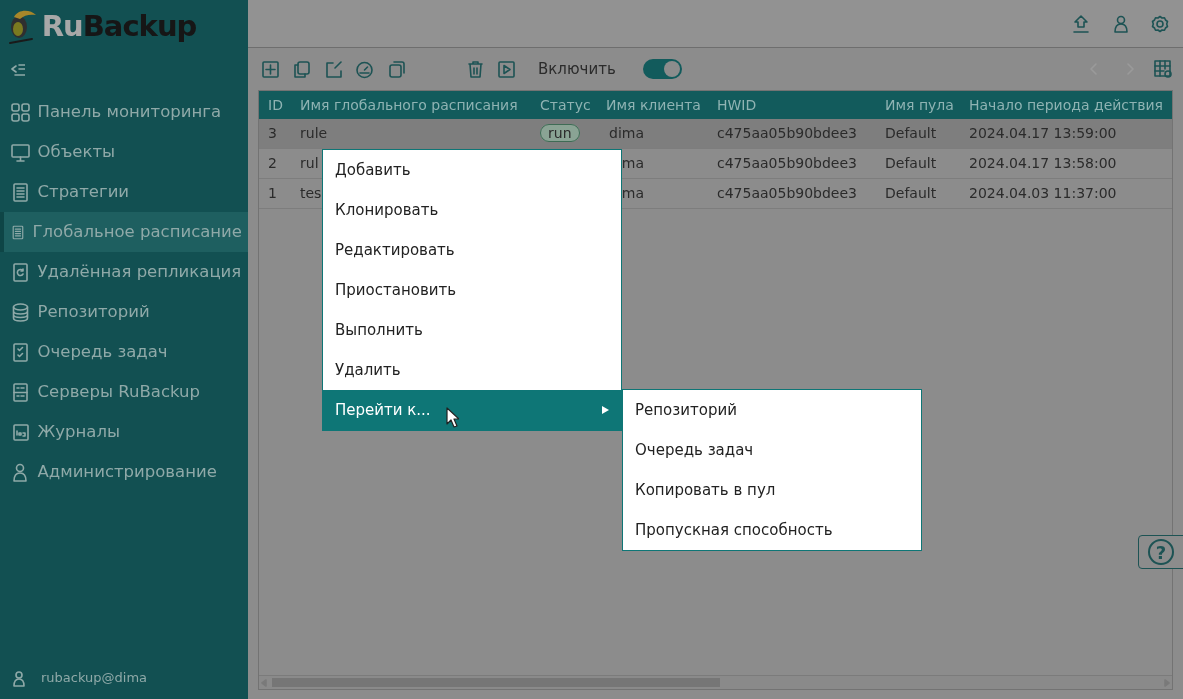  I want to click on table-cell: 2024.04.03 11:37:00, so click(1043, 193).